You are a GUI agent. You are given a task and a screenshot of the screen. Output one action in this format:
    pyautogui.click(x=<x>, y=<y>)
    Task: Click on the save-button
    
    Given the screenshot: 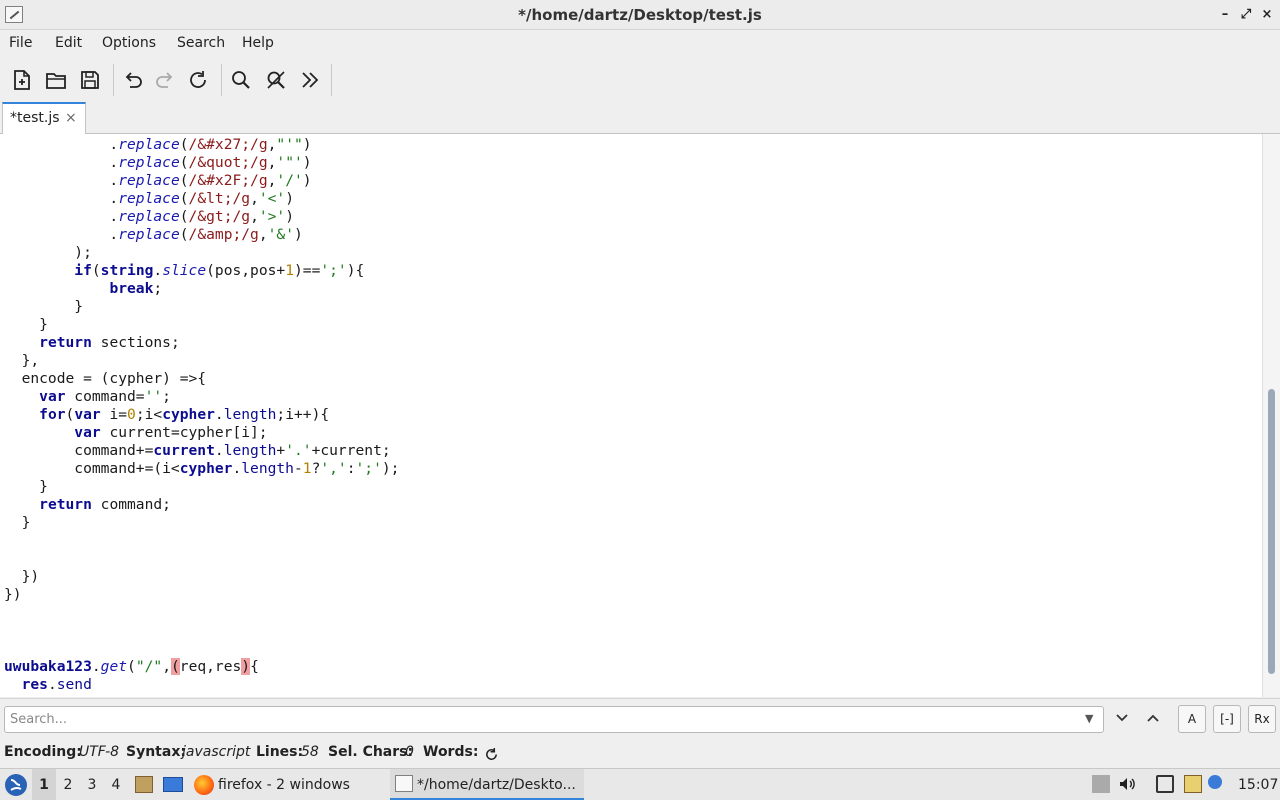 What is the action you would take?
    pyautogui.click(x=91, y=80)
    